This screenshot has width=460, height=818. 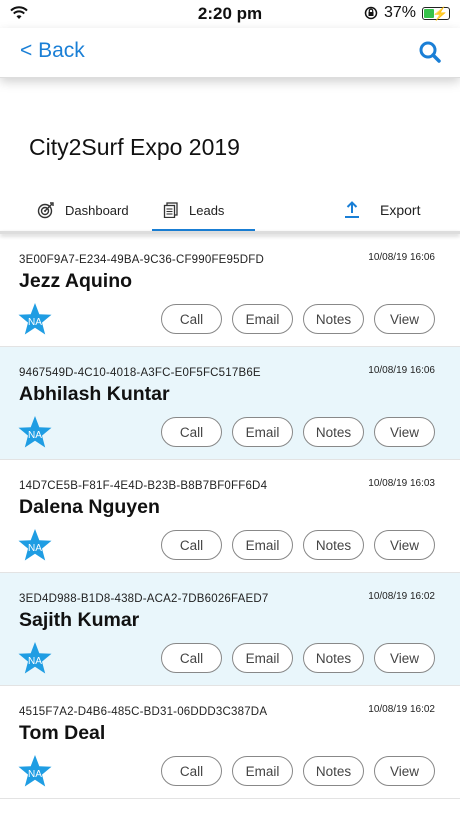 I want to click on document-icon, so click(x=170, y=210).